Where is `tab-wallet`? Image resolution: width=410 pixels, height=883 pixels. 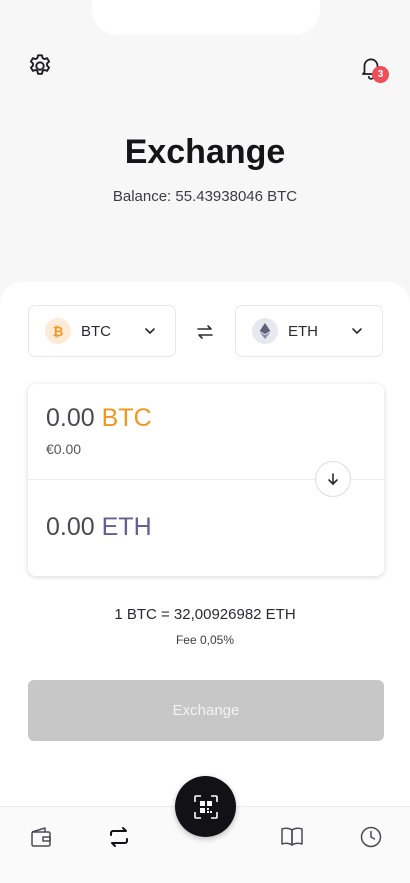 tab-wallet is located at coordinates (41, 837).